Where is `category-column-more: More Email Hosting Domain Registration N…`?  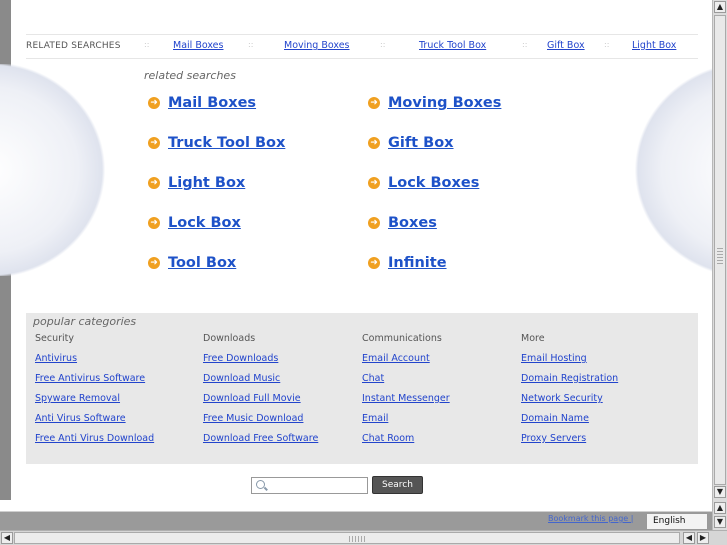 category-column-more: More Email Hosting Domain Registration N… is located at coordinates (569, 393).